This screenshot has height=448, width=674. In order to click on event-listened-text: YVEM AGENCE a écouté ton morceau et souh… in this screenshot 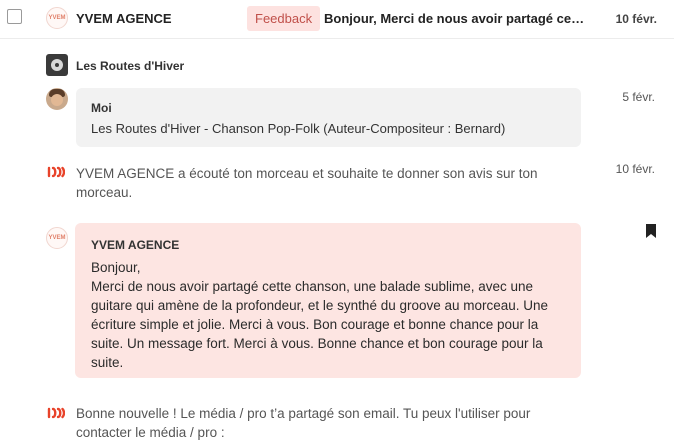, I will do `click(307, 183)`.